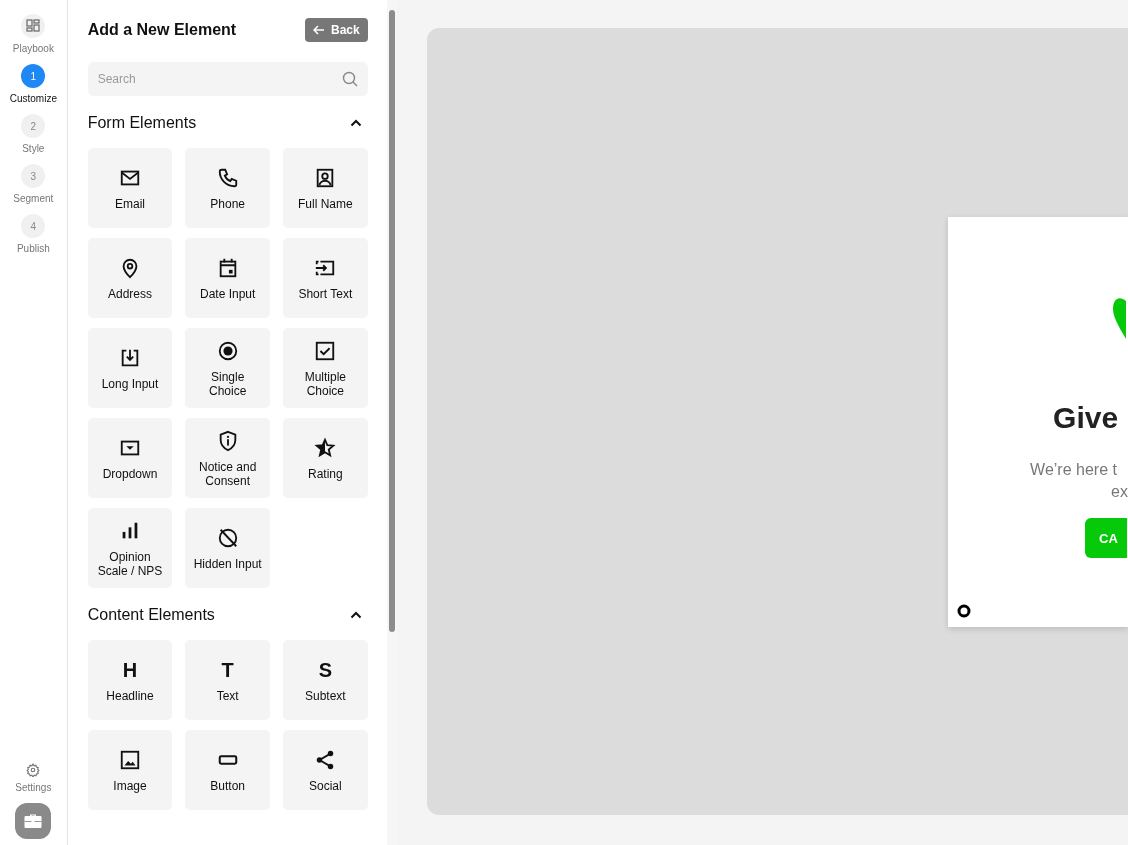  What do you see at coordinates (33, 770) in the screenshot?
I see `settings-icon` at bounding box center [33, 770].